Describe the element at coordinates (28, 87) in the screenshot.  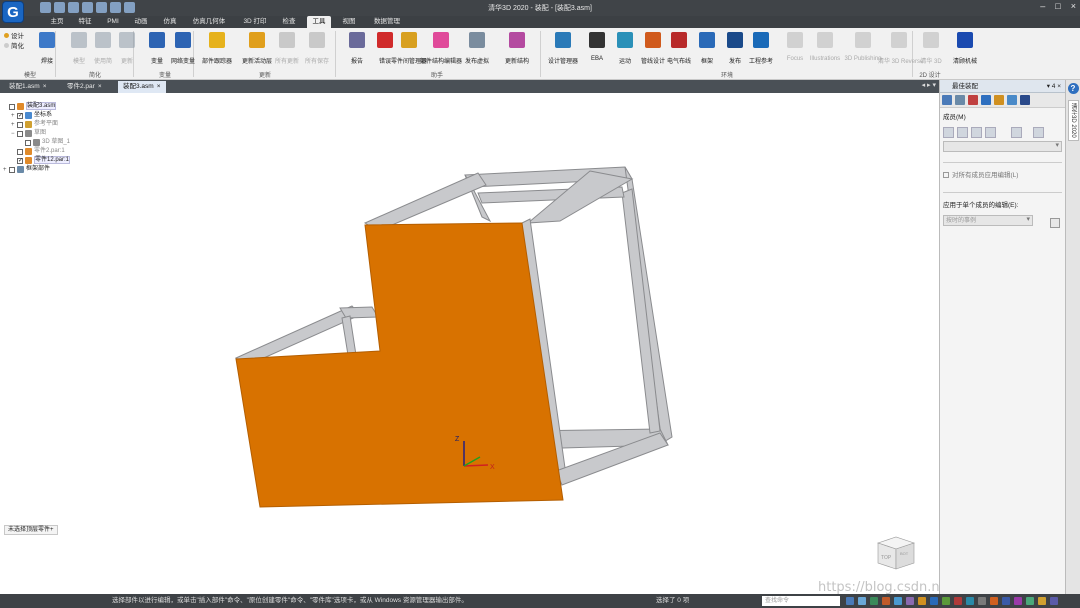
I see `doc-tab-assembly1: 装配1.asm ×` at that location.